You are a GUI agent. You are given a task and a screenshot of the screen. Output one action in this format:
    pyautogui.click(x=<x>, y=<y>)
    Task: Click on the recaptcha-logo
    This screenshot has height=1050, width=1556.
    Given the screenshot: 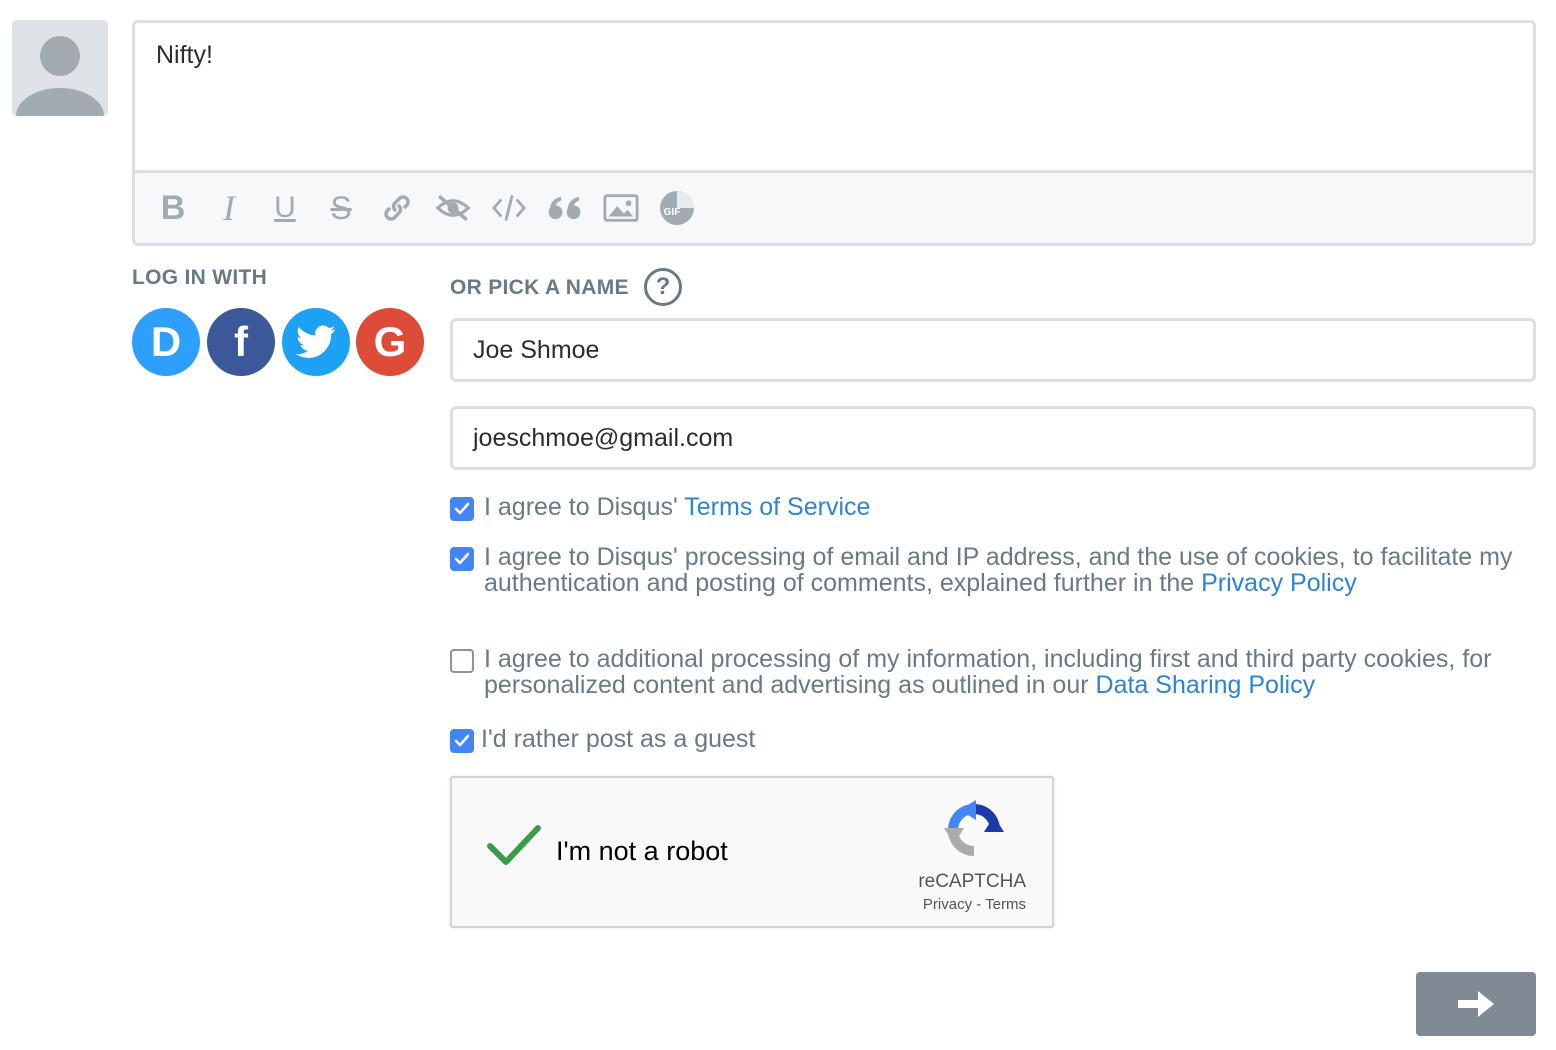 What is the action you would take?
    pyautogui.click(x=974, y=832)
    